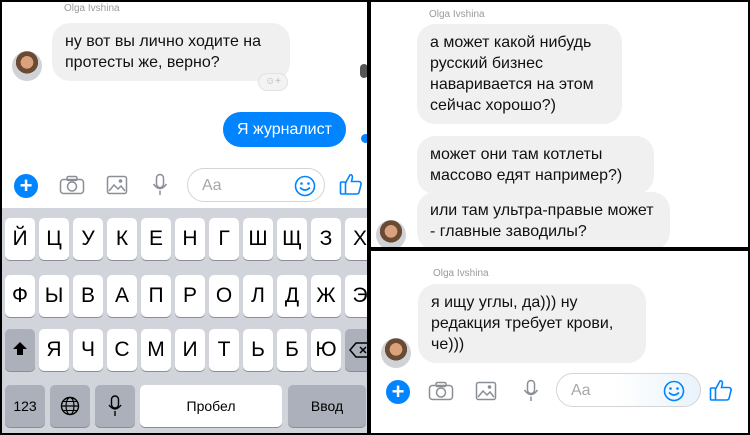 This screenshot has height=435, width=750. I want to click on key: Е, so click(156, 239).